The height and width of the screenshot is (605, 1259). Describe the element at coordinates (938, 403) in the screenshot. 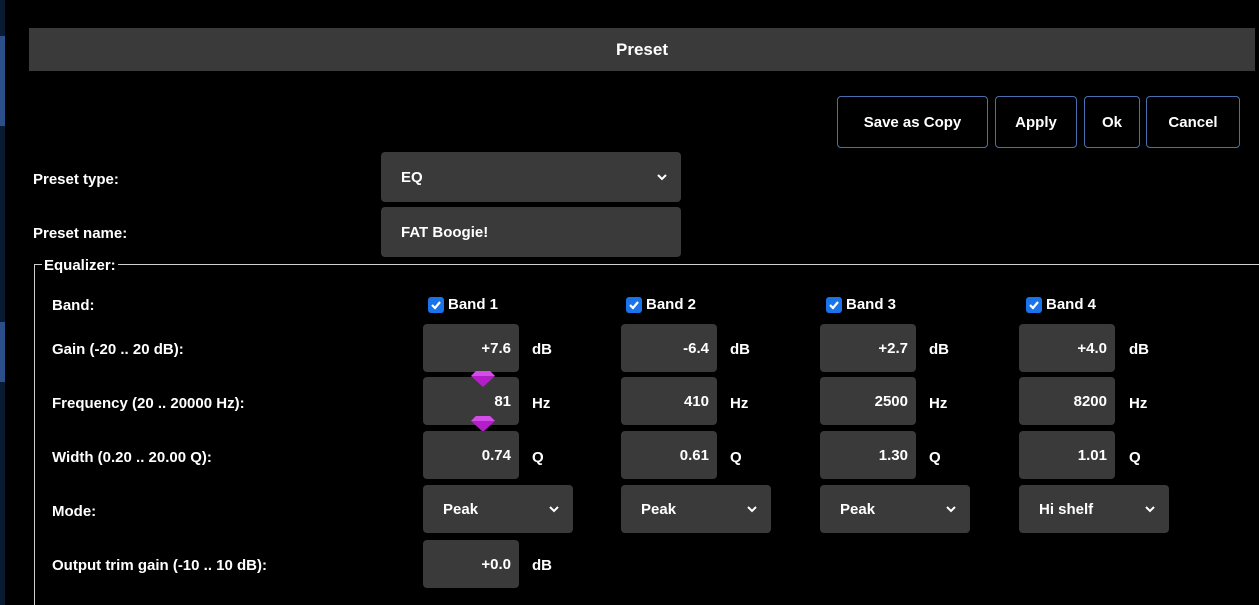

I see `band-3-frequency-unit: Hz` at that location.